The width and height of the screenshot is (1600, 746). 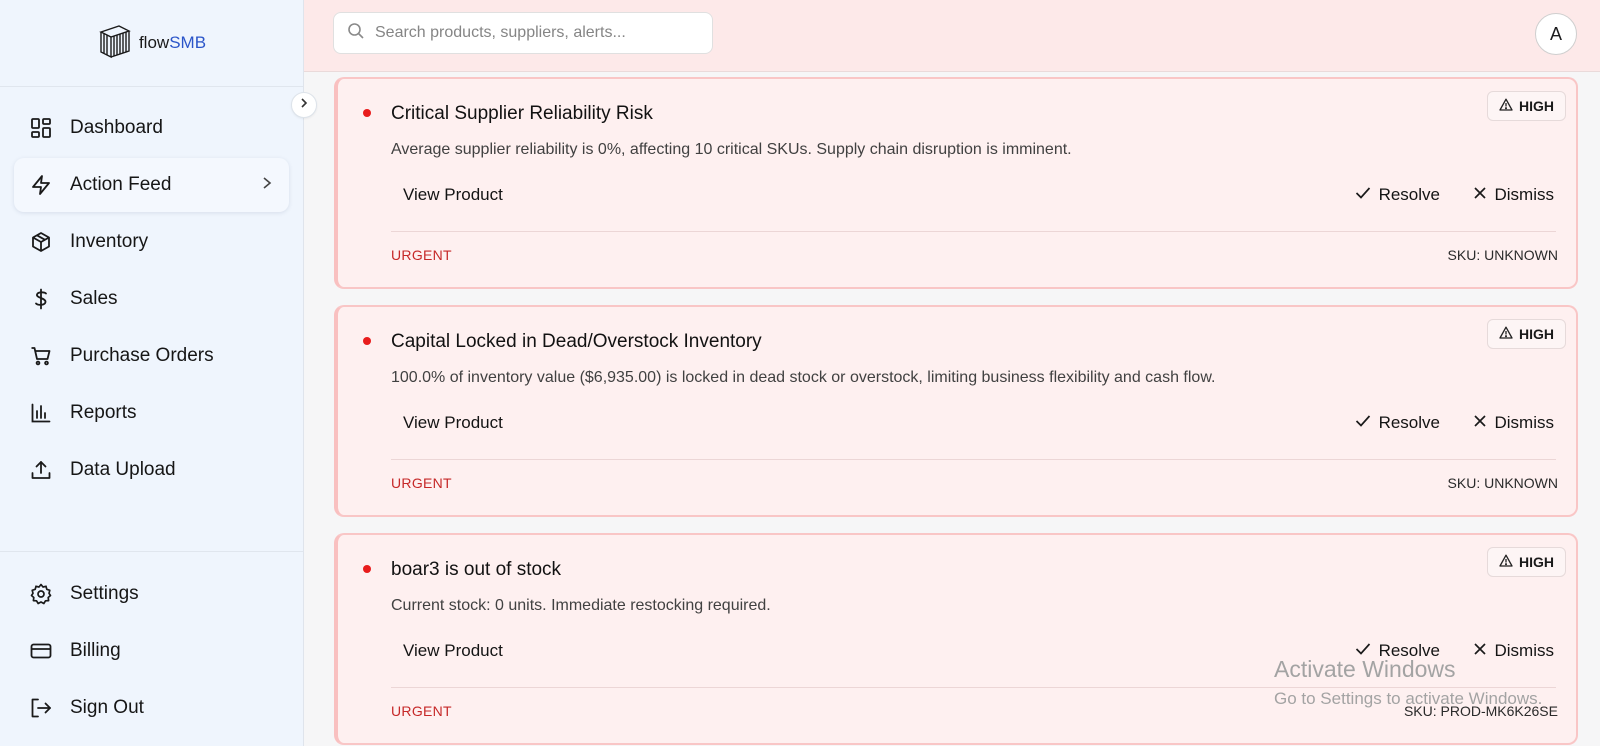 I want to click on sidebar-item-label: Sales, so click(x=94, y=298).